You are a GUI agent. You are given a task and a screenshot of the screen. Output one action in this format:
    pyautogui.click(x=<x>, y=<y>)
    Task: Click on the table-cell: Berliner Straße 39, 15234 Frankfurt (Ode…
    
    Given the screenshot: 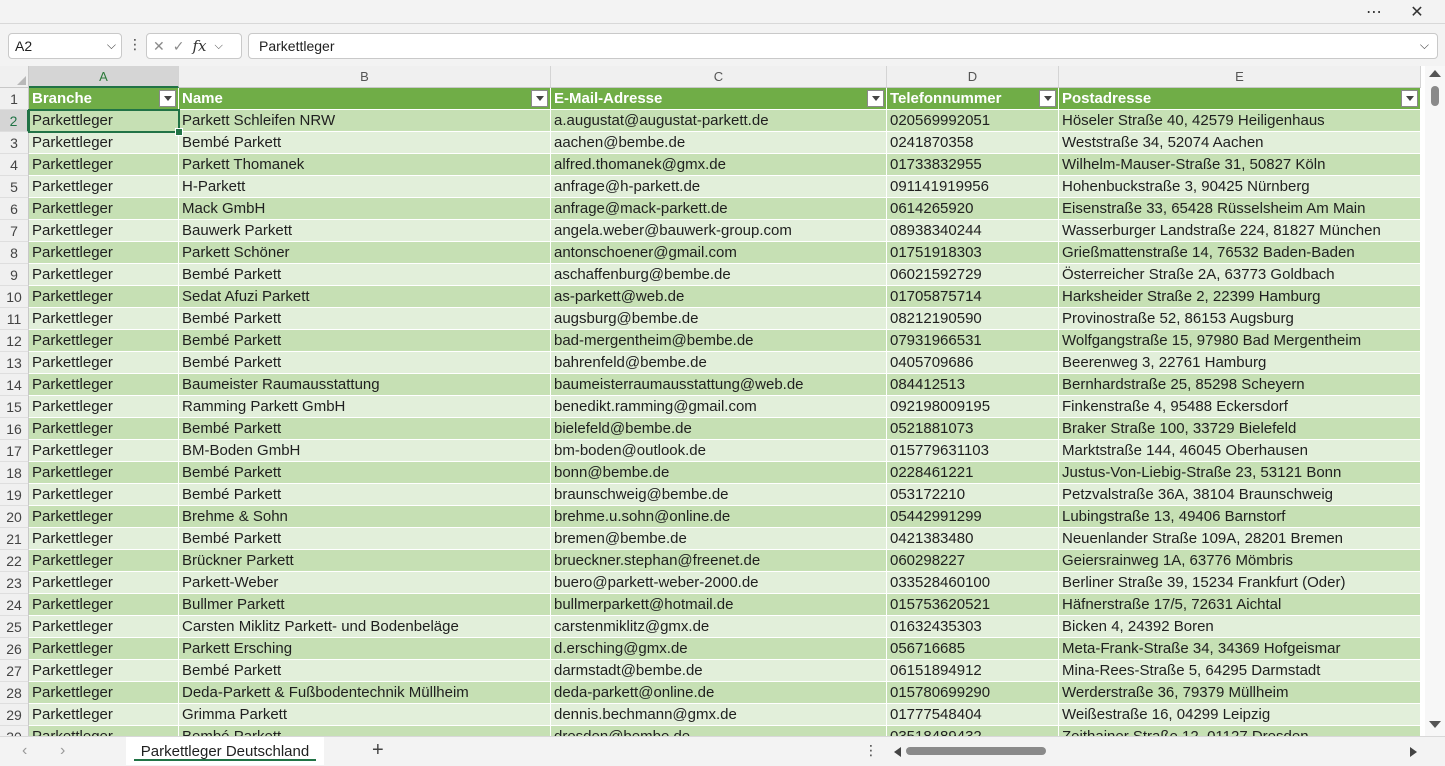 What is the action you would take?
    pyautogui.click(x=1240, y=583)
    